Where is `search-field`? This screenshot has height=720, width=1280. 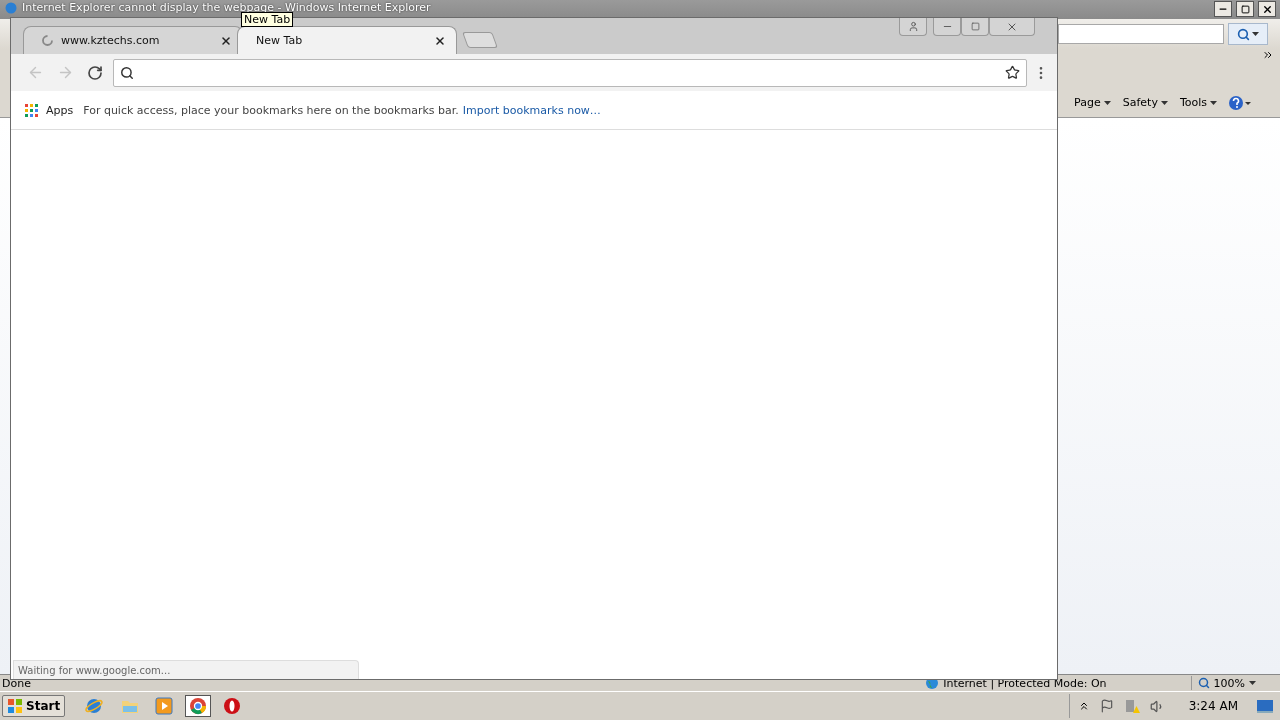
search-field is located at coordinates (1141, 34).